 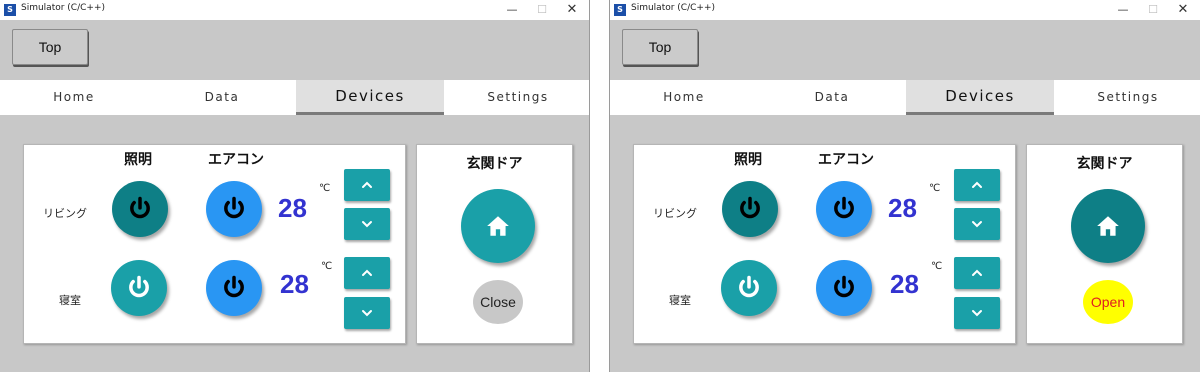 I want to click on front-door-panel: 玄関ドア Close, so click(x=494, y=244).